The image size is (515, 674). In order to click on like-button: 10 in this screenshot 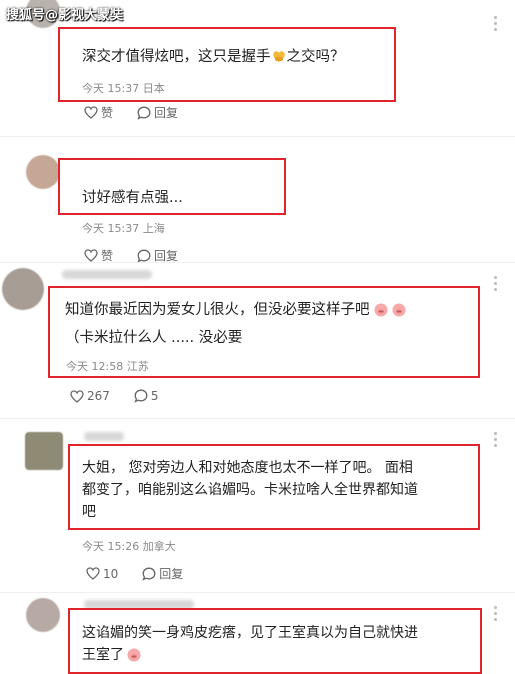, I will do `click(102, 574)`.